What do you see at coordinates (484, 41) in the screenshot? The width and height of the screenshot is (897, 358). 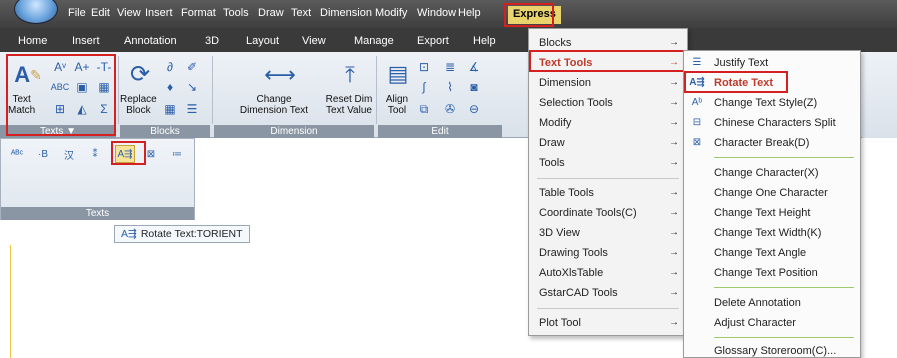 I see `tab-help: Help` at bounding box center [484, 41].